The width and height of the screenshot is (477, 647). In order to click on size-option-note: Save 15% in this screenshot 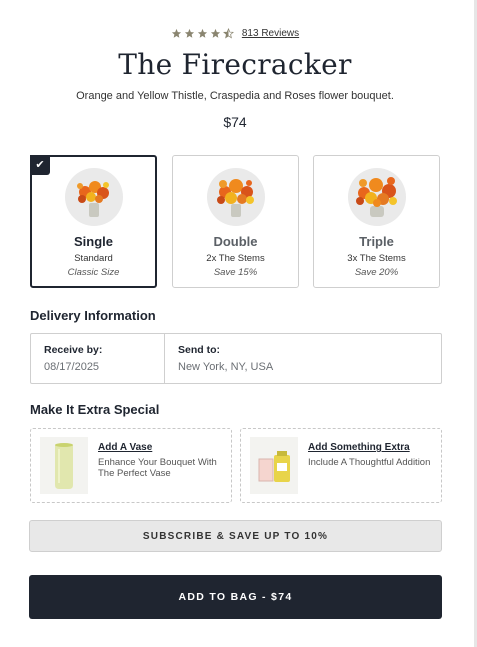, I will do `click(235, 272)`.